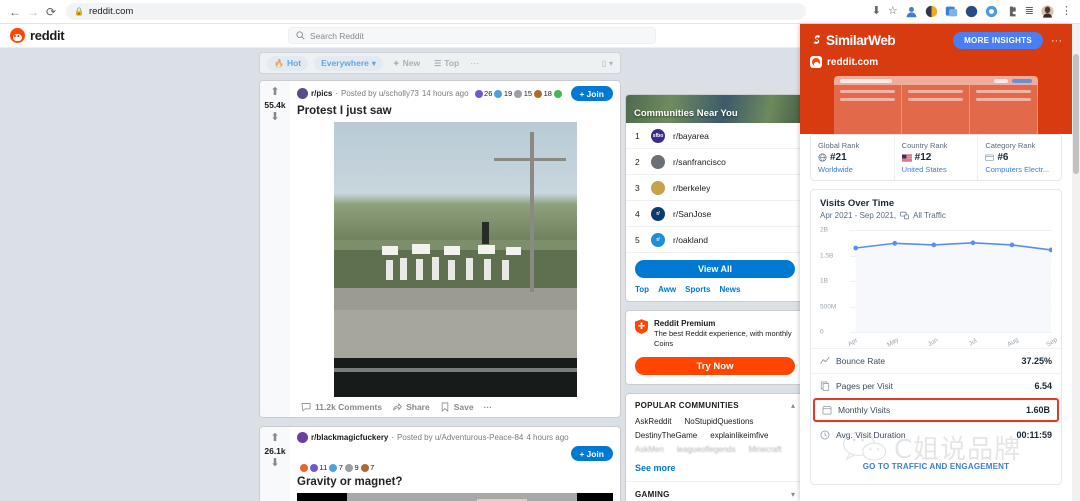 This screenshot has height=501, width=1080. I want to click on feed-filter-bar: 🔥 Hot Everywhere ▾ ✦ New ☰ Top ··· ▯ ▾, so click(440, 63).